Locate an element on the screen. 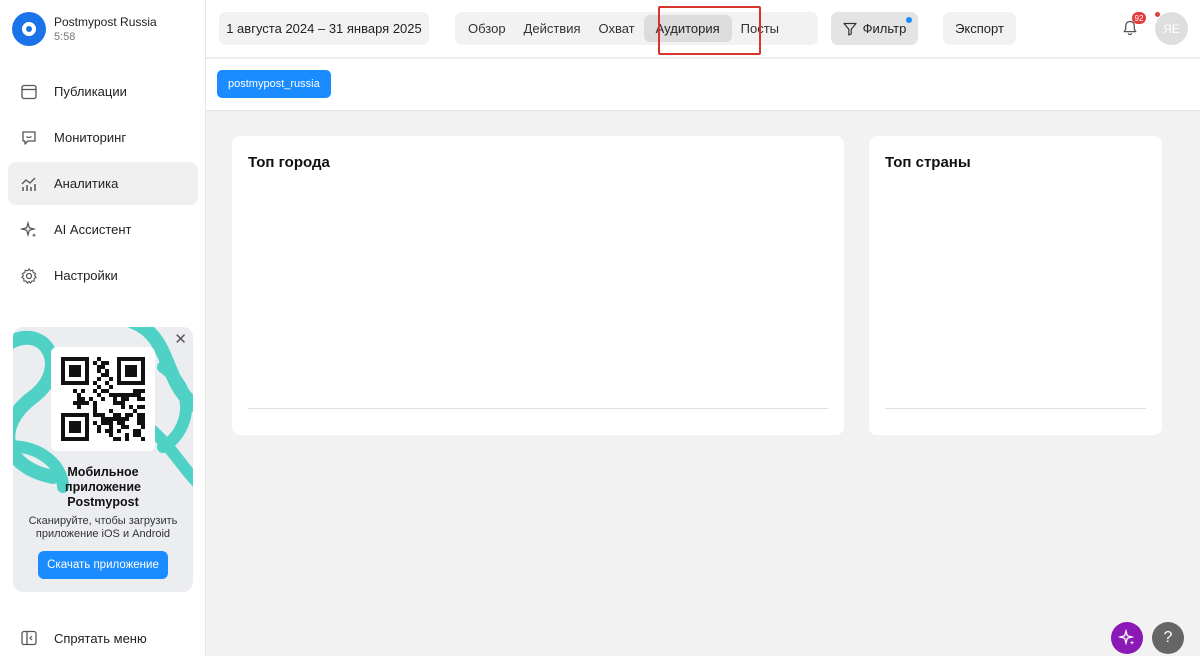 Image resolution: width=1200 pixels, height=656 pixels. help-button: ? is located at coordinates (1168, 638).